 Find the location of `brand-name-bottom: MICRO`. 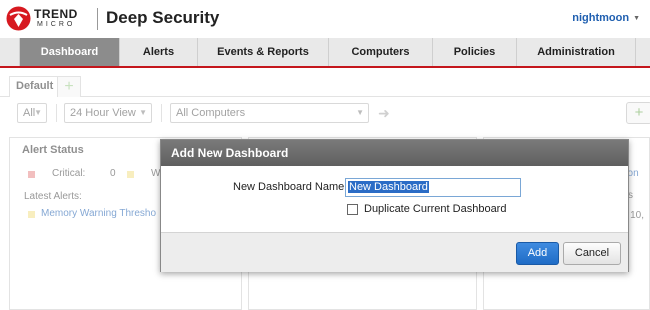

brand-name-bottom: MICRO is located at coordinates (56, 24).